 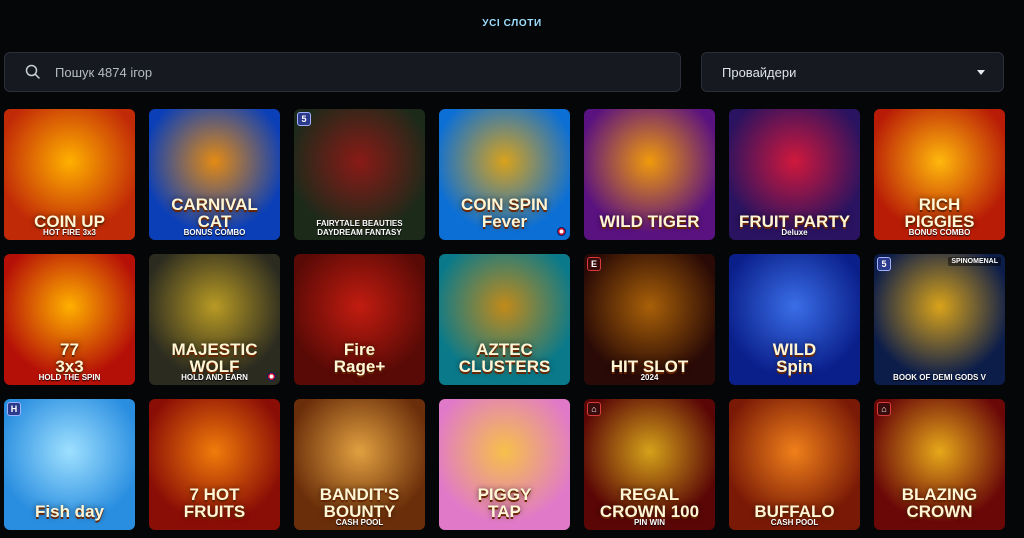 What do you see at coordinates (939, 464) in the screenshot?
I see `game-tile: ⌂ BLAZING CROWN` at bounding box center [939, 464].